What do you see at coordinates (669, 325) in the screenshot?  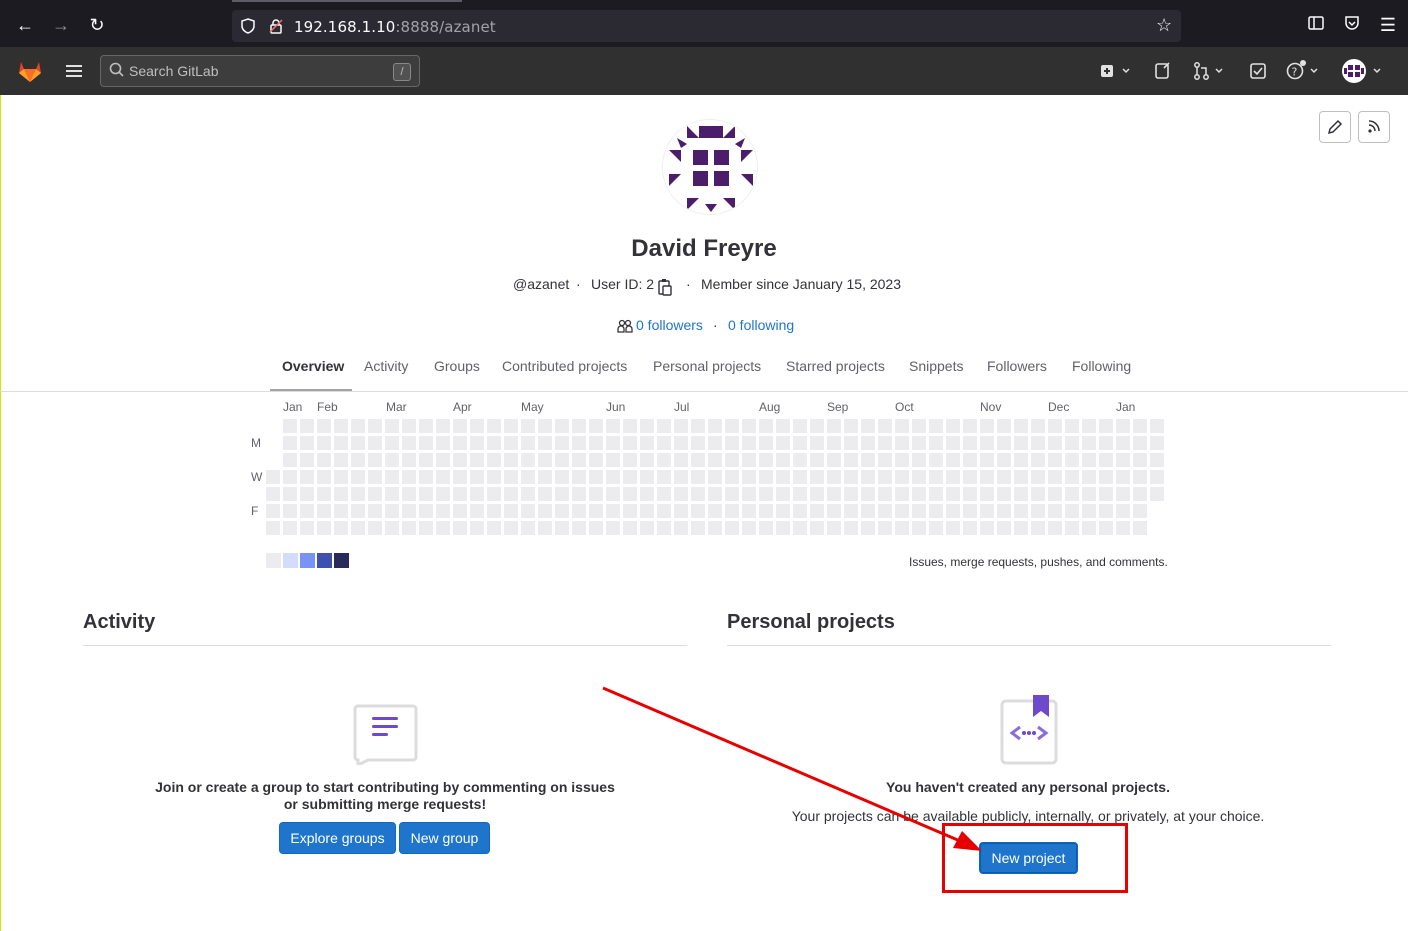 I see `followers-link: 0 followers` at bounding box center [669, 325].